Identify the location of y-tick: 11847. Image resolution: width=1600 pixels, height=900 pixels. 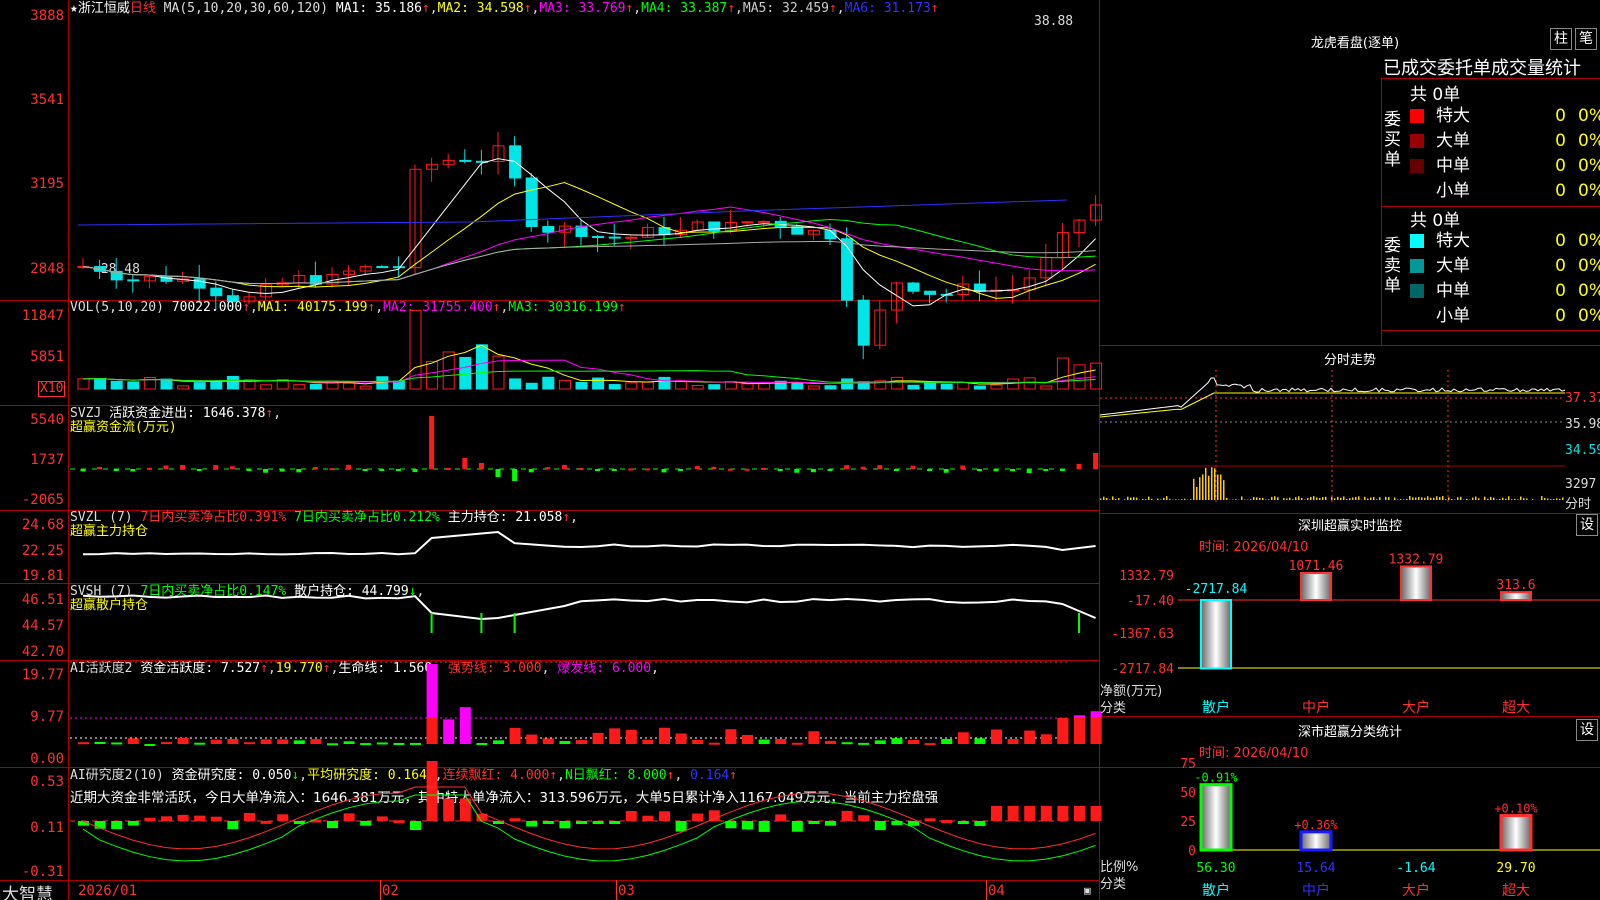
(42, 316).